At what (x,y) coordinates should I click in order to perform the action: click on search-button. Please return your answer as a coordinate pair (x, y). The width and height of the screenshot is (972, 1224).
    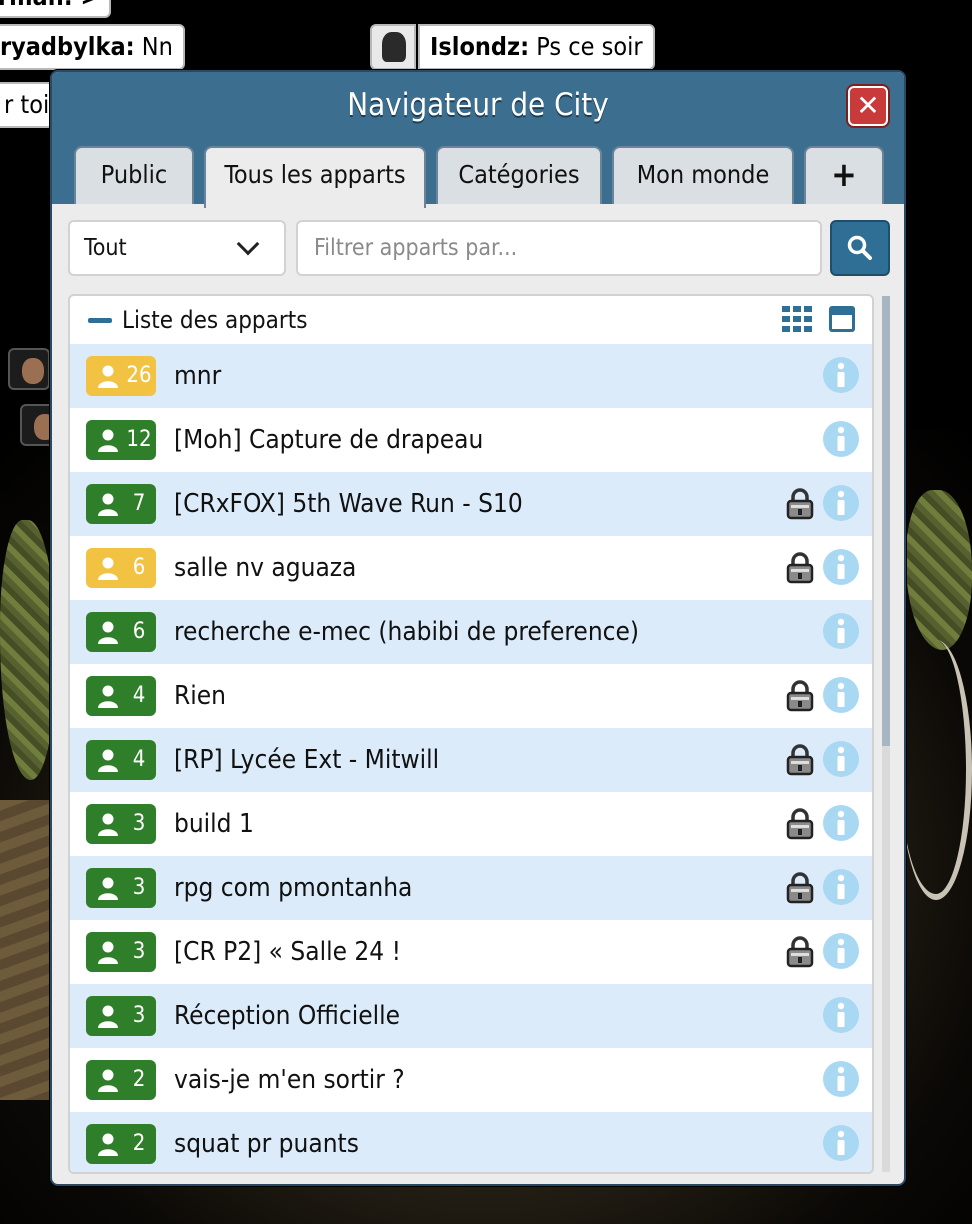
    Looking at the image, I should click on (860, 248).